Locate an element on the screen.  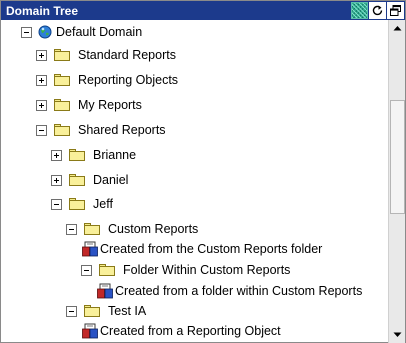
globe-icon is located at coordinates (45, 32).